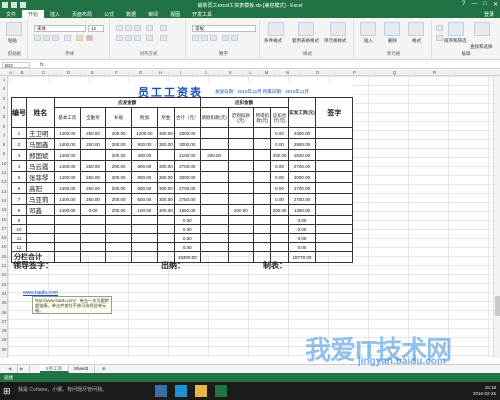 The image size is (500, 400). What do you see at coordinates (4, 237) in the screenshot?
I see `row-header: 18` at bounding box center [4, 237].